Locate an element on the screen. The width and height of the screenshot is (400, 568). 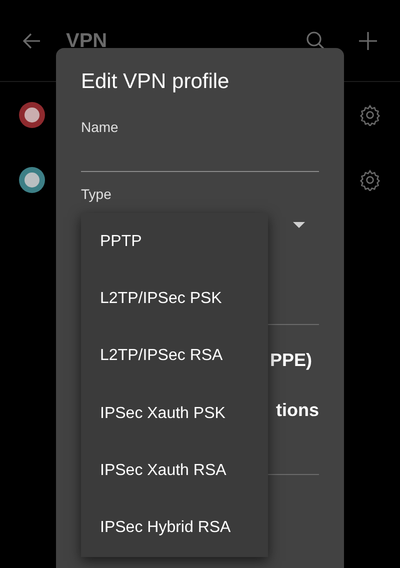
dialog-title: Edit VPN profile is located at coordinates (155, 82).